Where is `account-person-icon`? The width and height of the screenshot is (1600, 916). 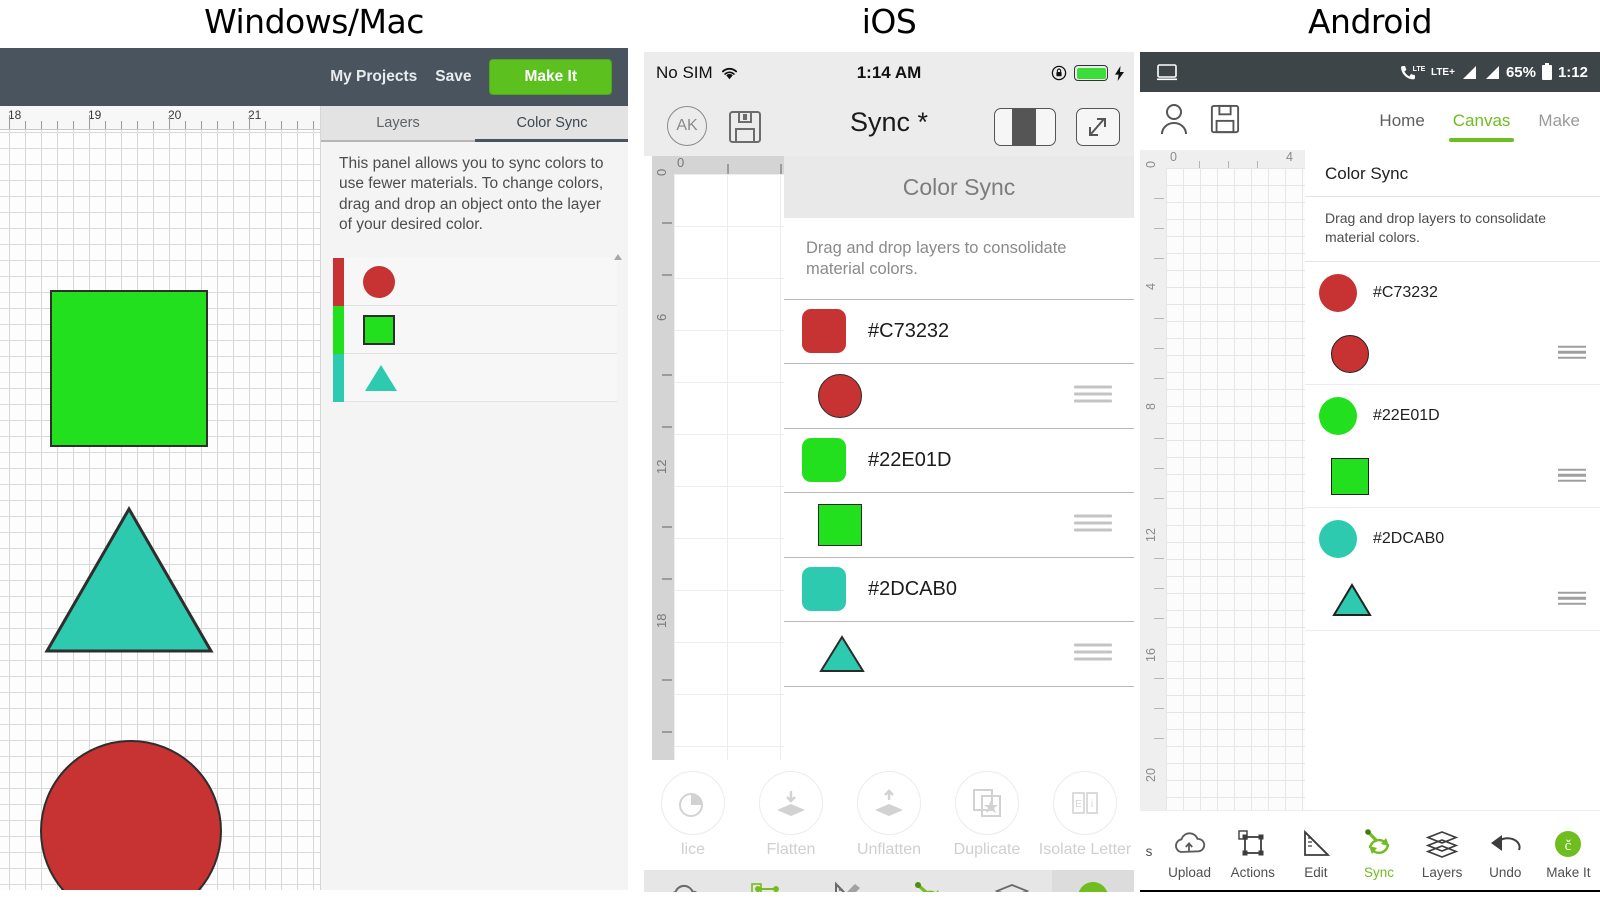 account-person-icon is located at coordinates (1174, 119).